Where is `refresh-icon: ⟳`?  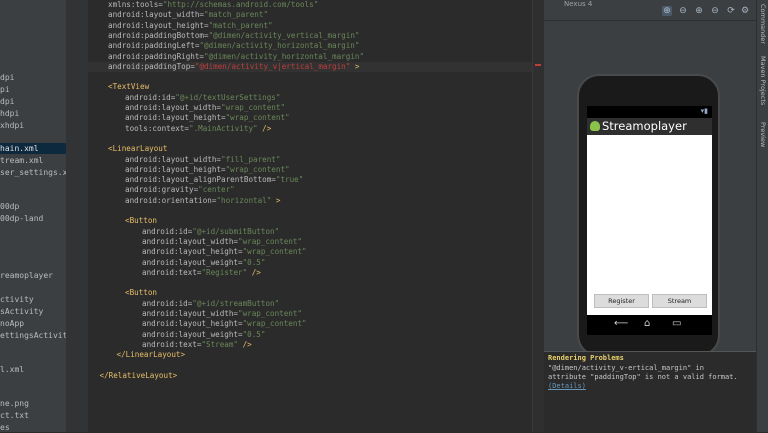 refresh-icon: ⟳ is located at coordinates (731, 11).